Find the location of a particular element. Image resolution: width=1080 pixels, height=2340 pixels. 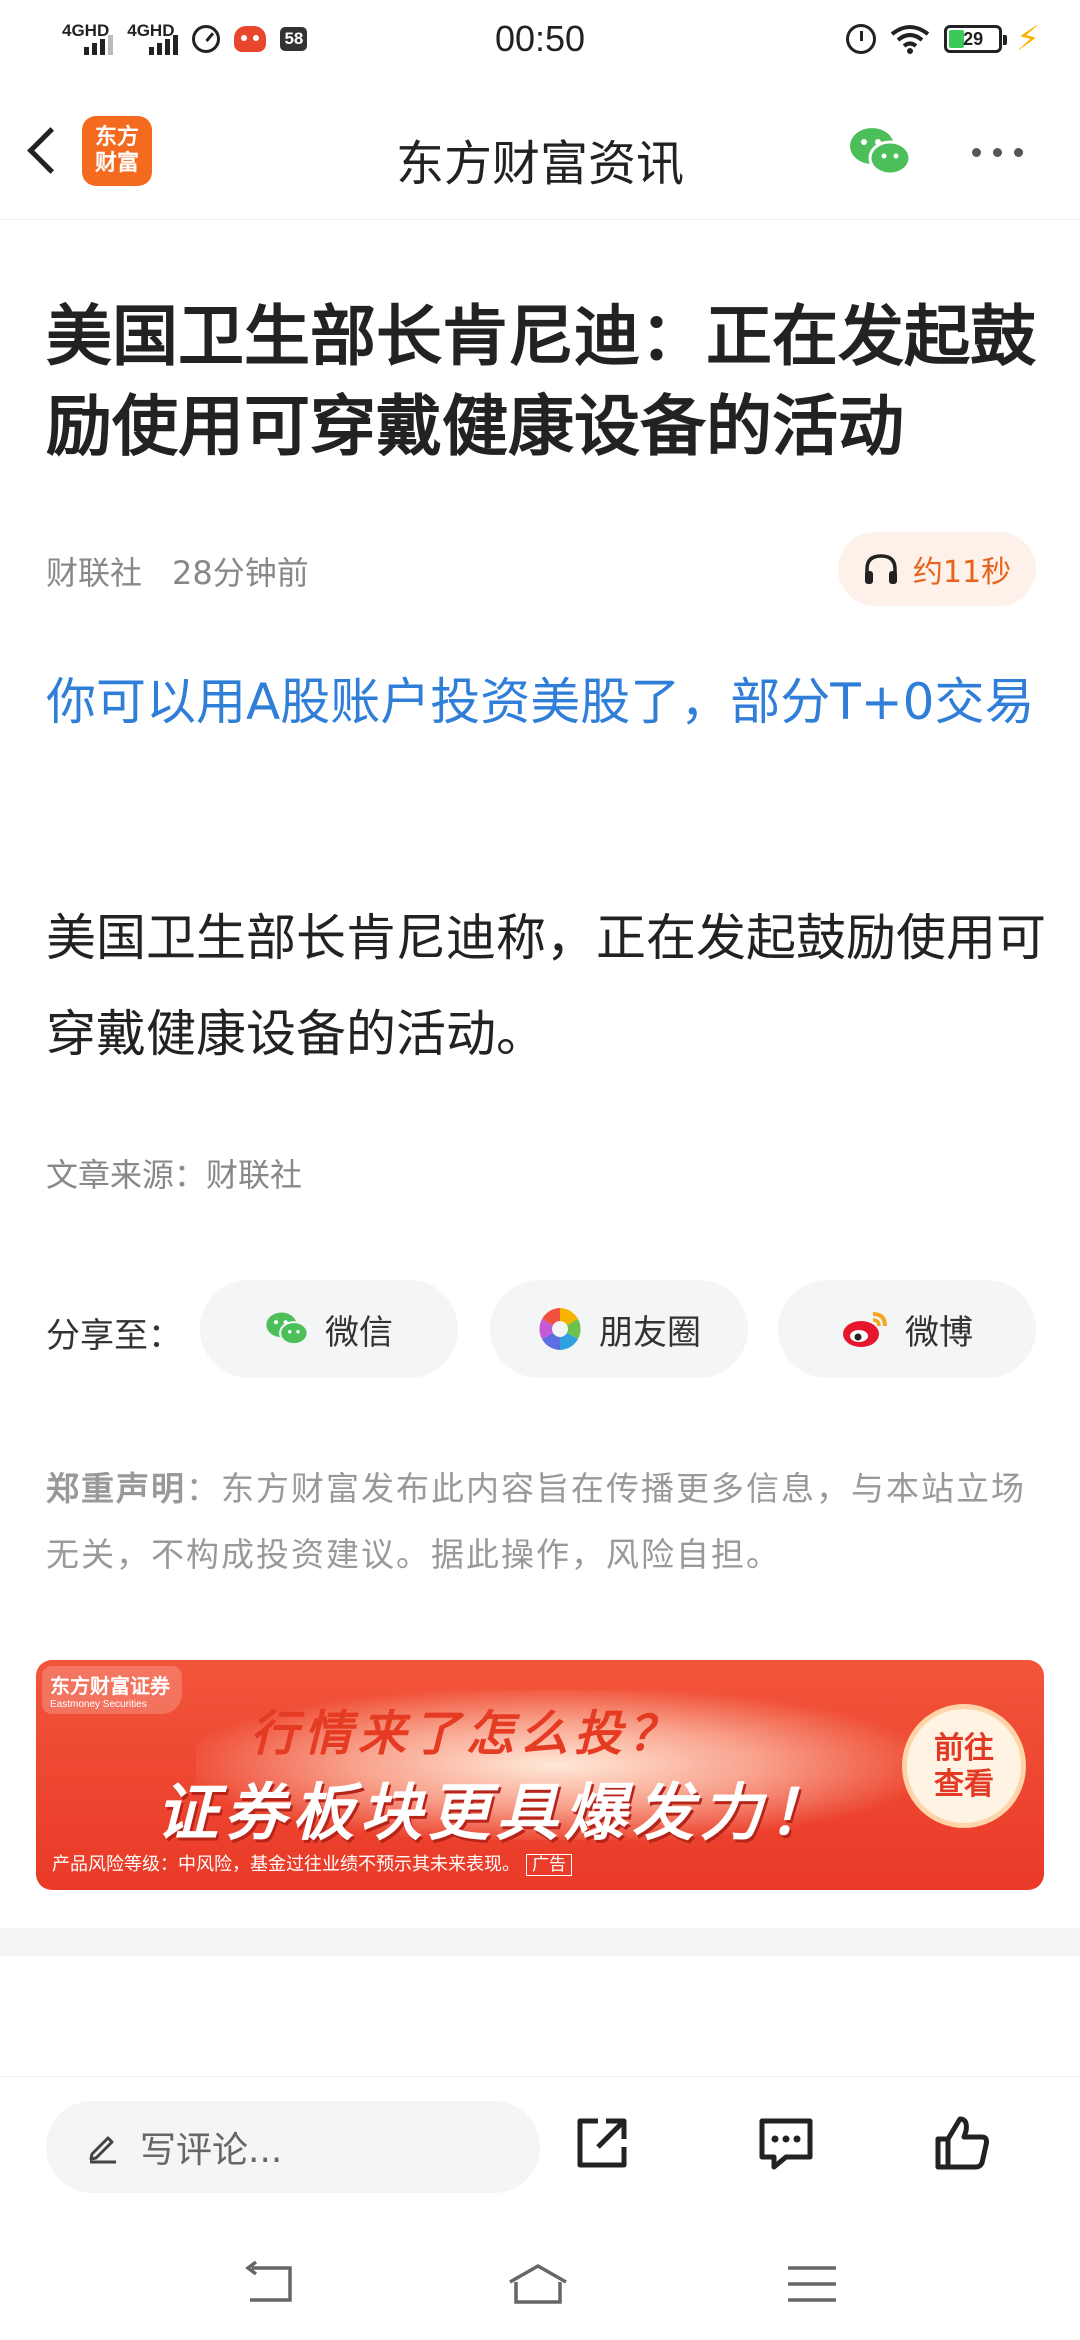

battery-icon: 29 is located at coordinates (976, 39).